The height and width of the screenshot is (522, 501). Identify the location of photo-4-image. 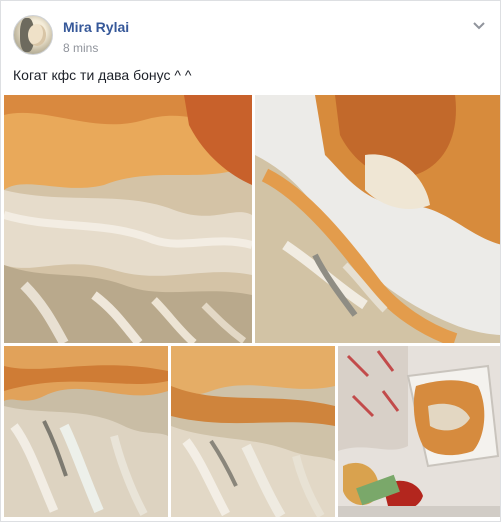
(253, 431).